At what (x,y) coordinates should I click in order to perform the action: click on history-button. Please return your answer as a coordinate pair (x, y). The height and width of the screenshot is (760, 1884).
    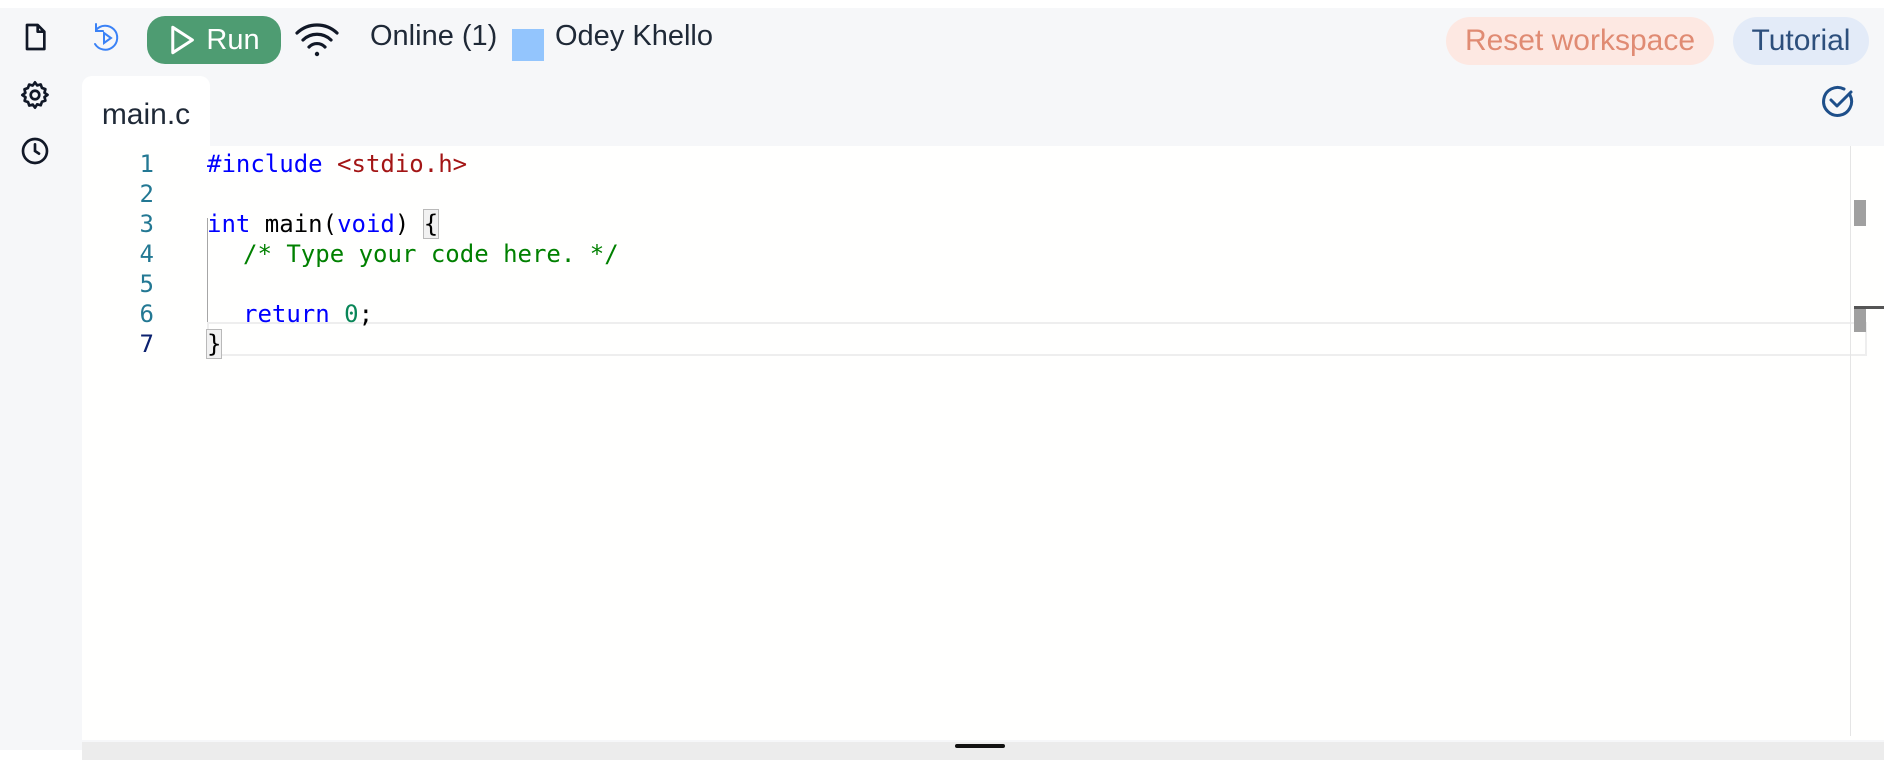
    Looking at the image, I should click on (106, 38).